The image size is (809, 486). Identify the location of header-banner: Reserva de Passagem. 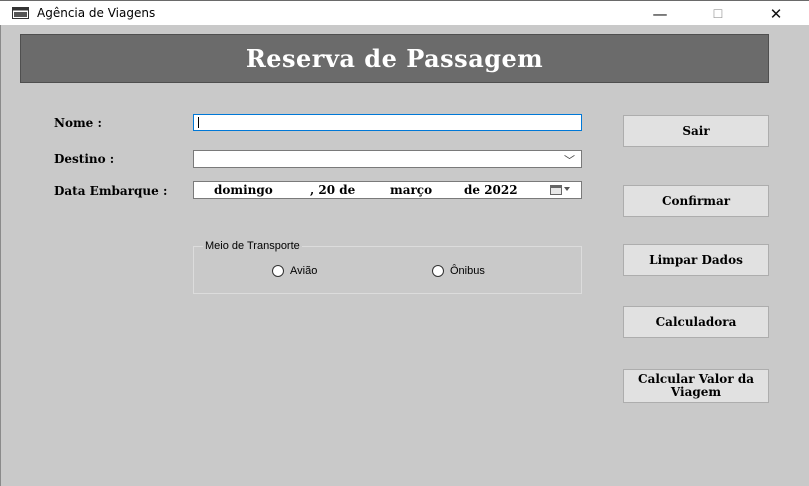
(394, 58).